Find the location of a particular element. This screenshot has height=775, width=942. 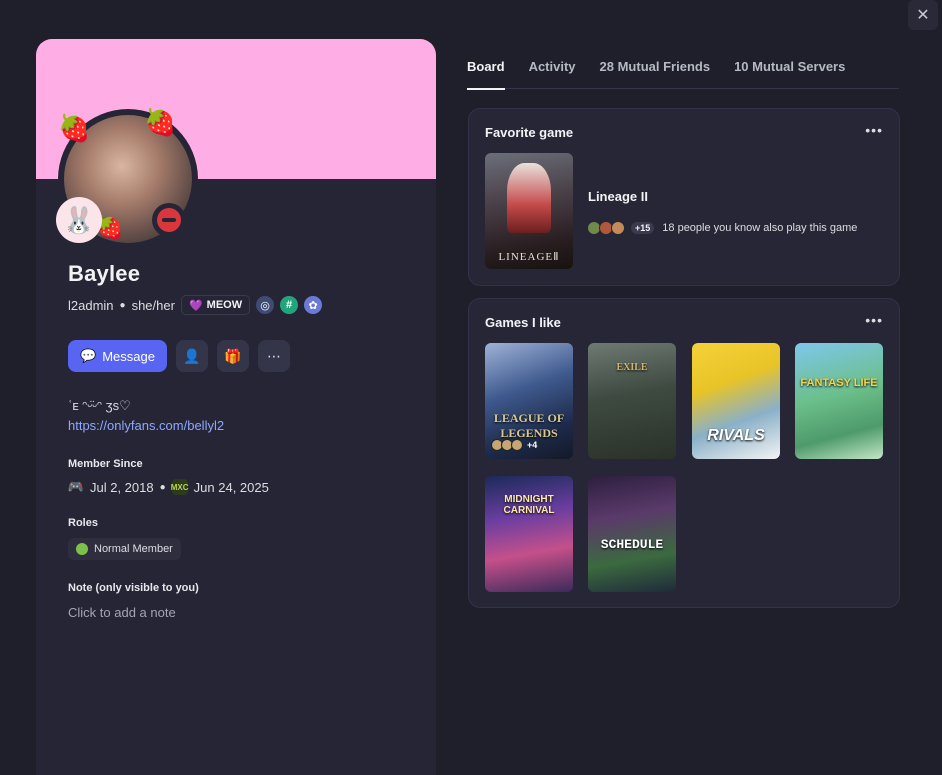

avatar-wrap: 🍓 🍓 🍓 🐰 is located at coordinates (127, 178).